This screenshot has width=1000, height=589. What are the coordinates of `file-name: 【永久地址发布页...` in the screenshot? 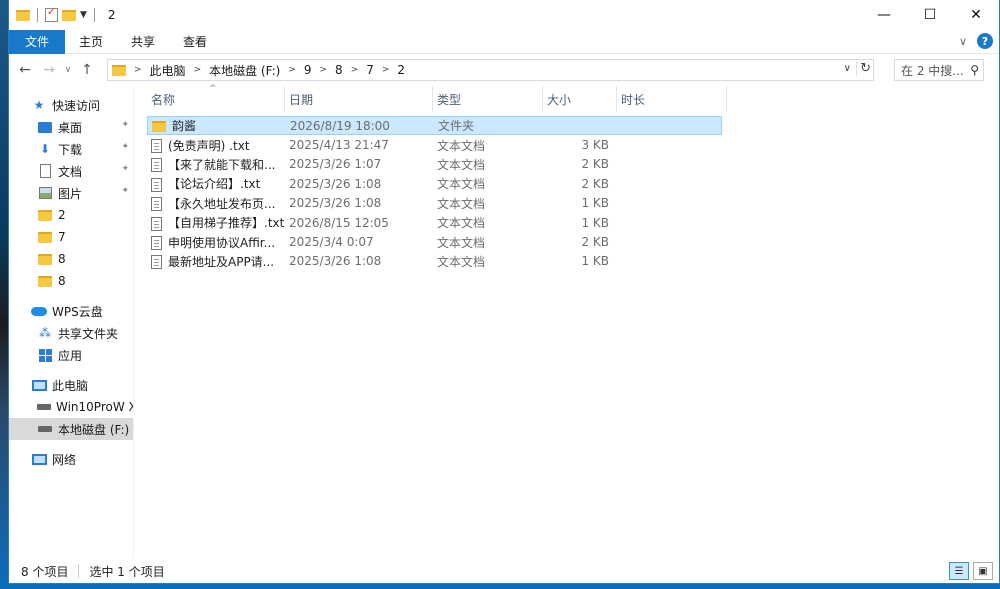 It's located at (222, 203).